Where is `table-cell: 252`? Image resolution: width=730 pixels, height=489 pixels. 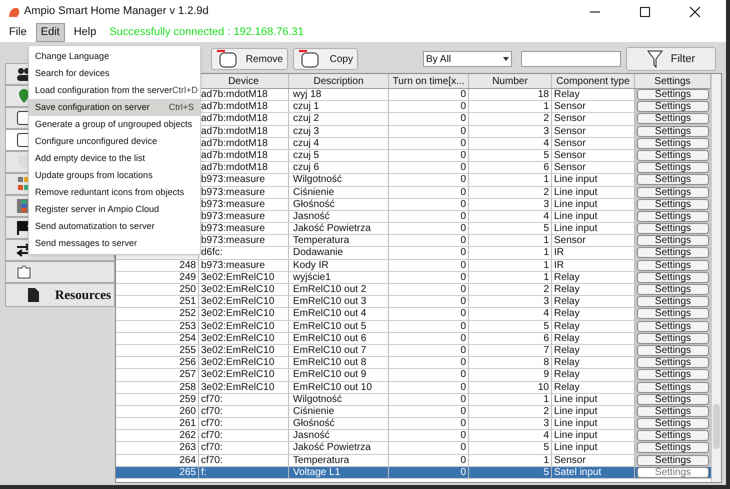
table-cell: 252 is located at coordinates (187, 314).